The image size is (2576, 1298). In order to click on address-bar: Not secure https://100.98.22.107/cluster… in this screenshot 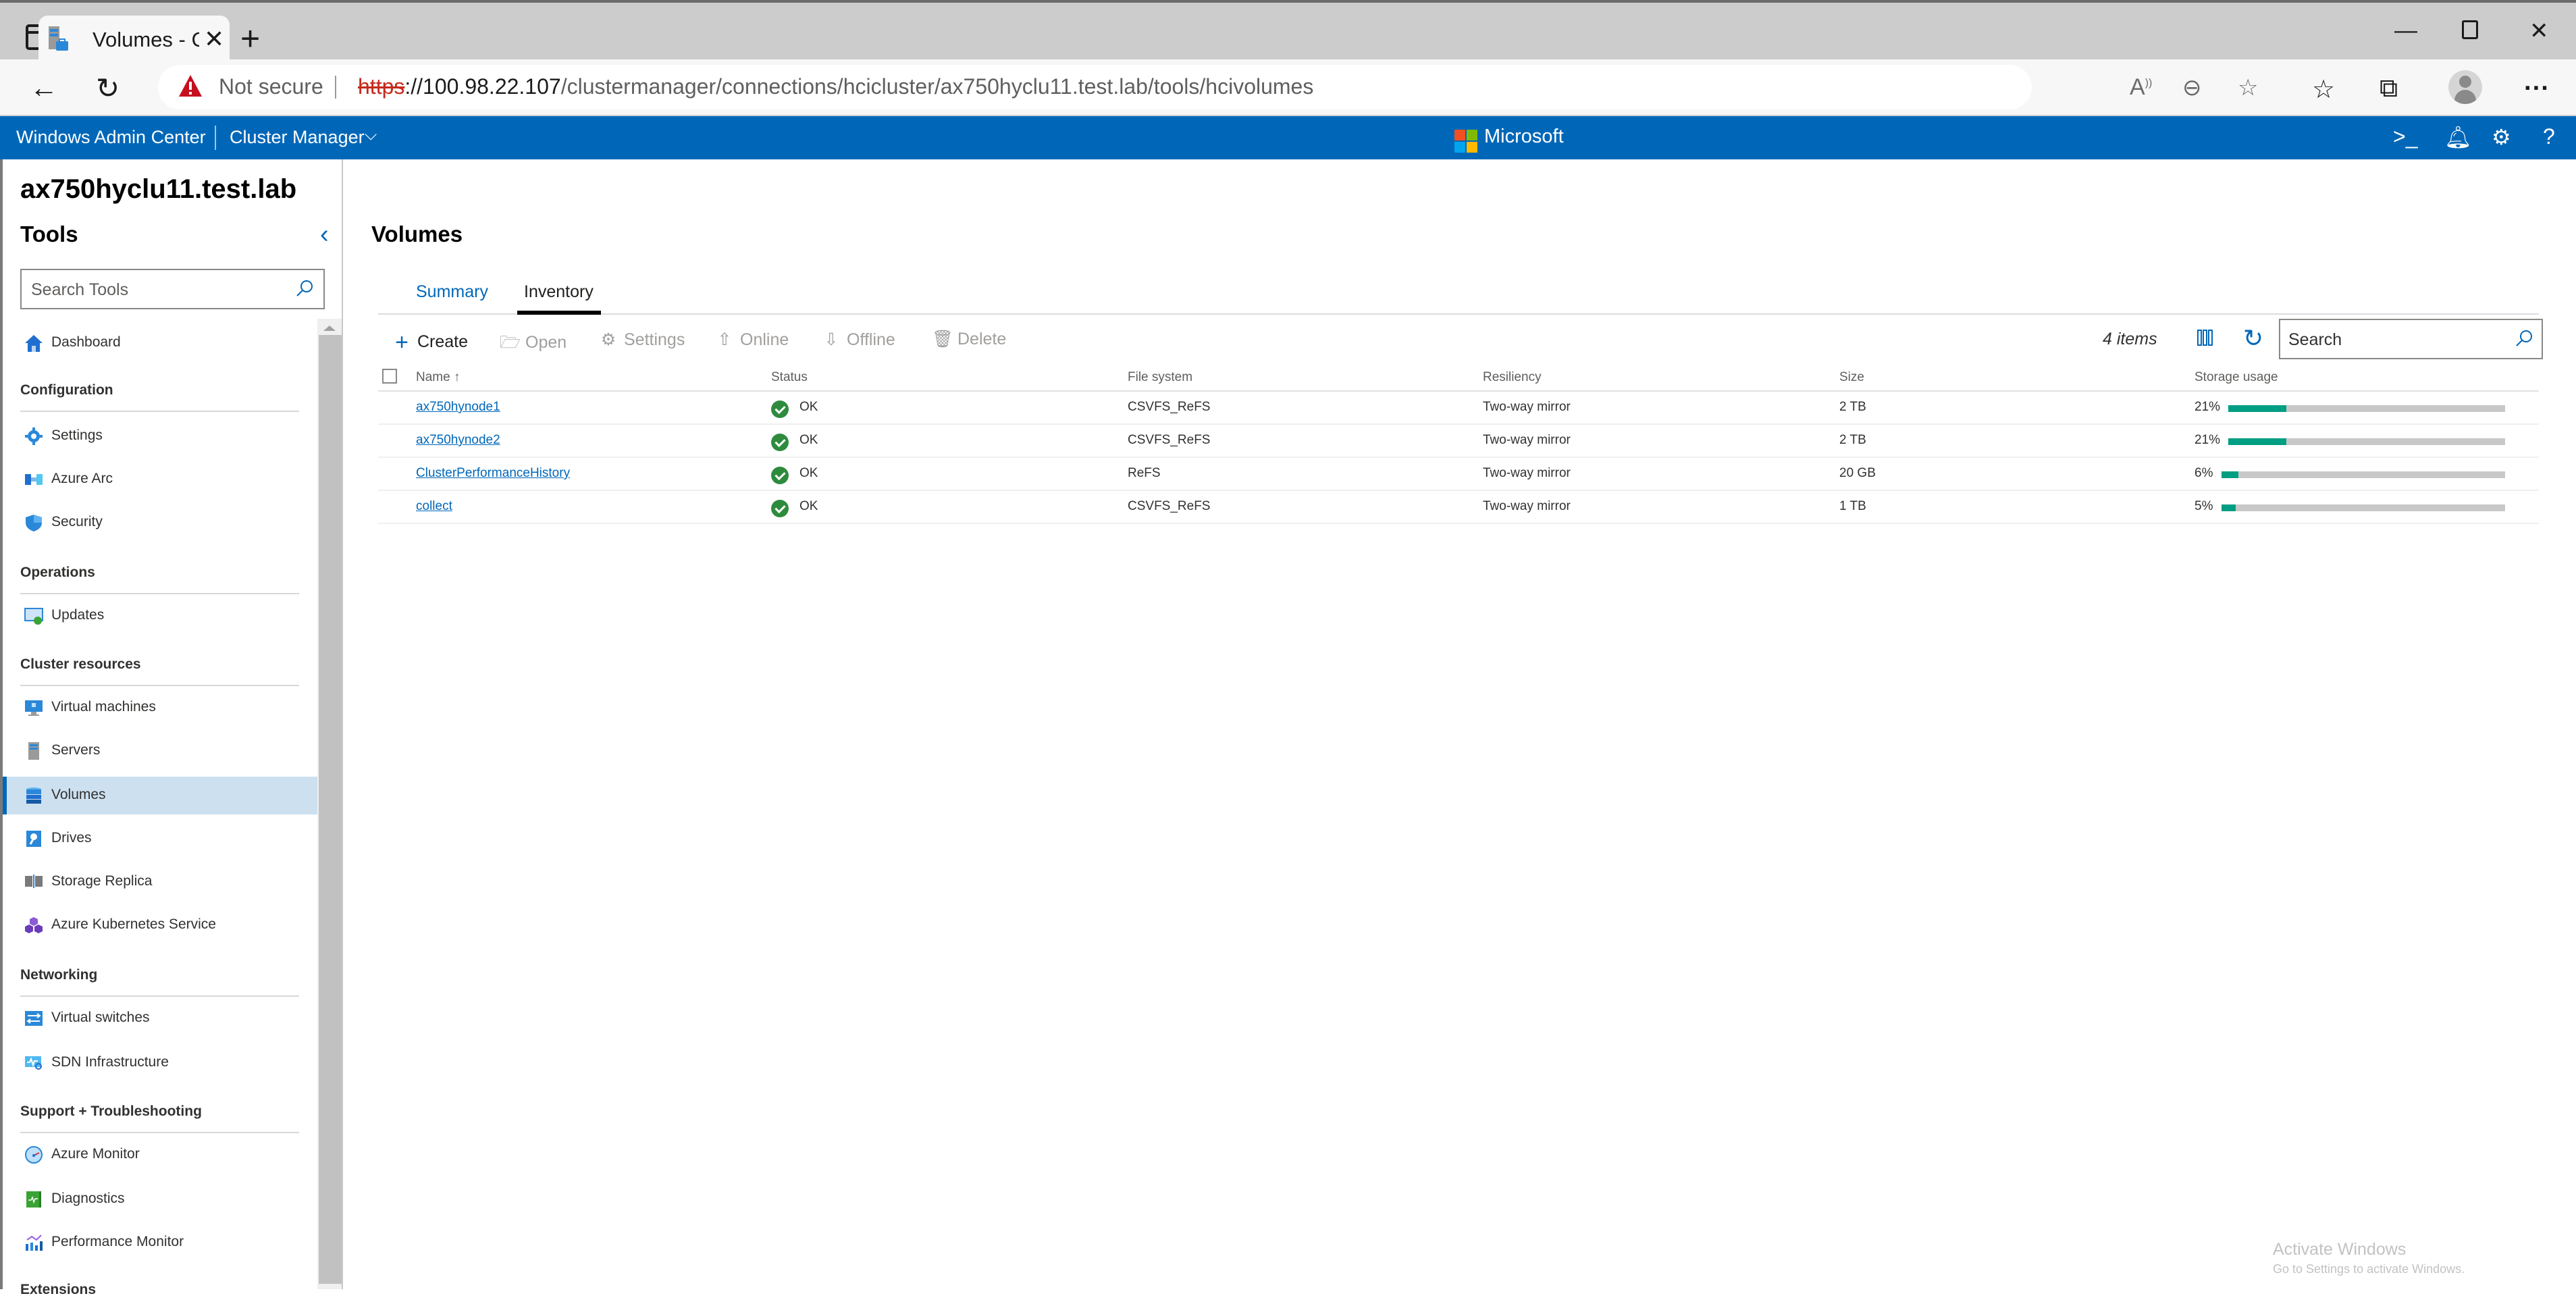, I will do `click(1208, 87)`.